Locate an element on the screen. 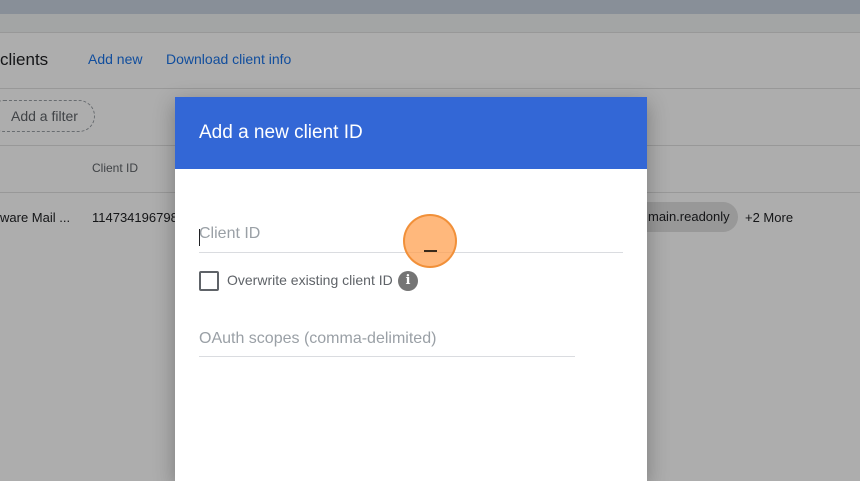 The image size is (860, 481). cursor-mark is located at coordinates (430, 251).